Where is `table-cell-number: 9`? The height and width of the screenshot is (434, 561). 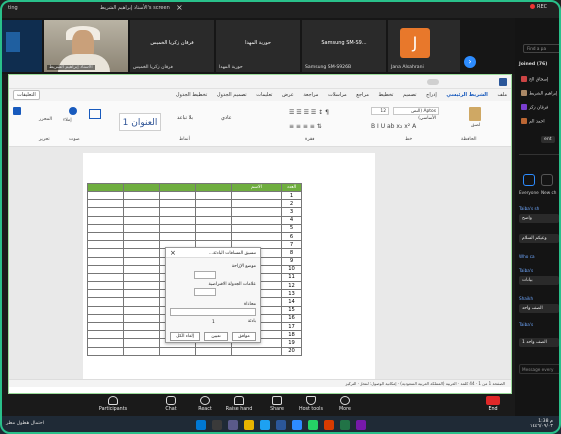
table-cell-number: 9 is located at coordinates (291, 261).